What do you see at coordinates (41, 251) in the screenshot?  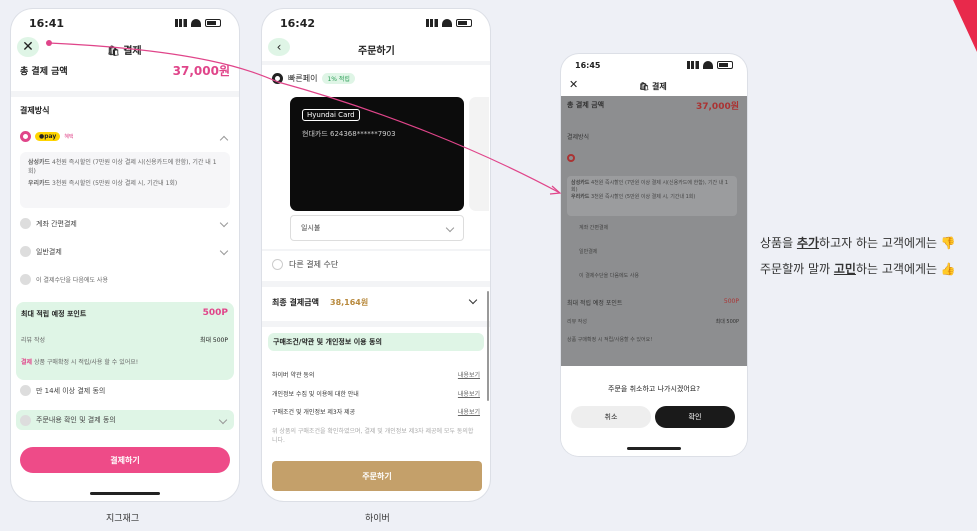 I see `pay-option-general: 일반결제` at bounding box center [41, 251].